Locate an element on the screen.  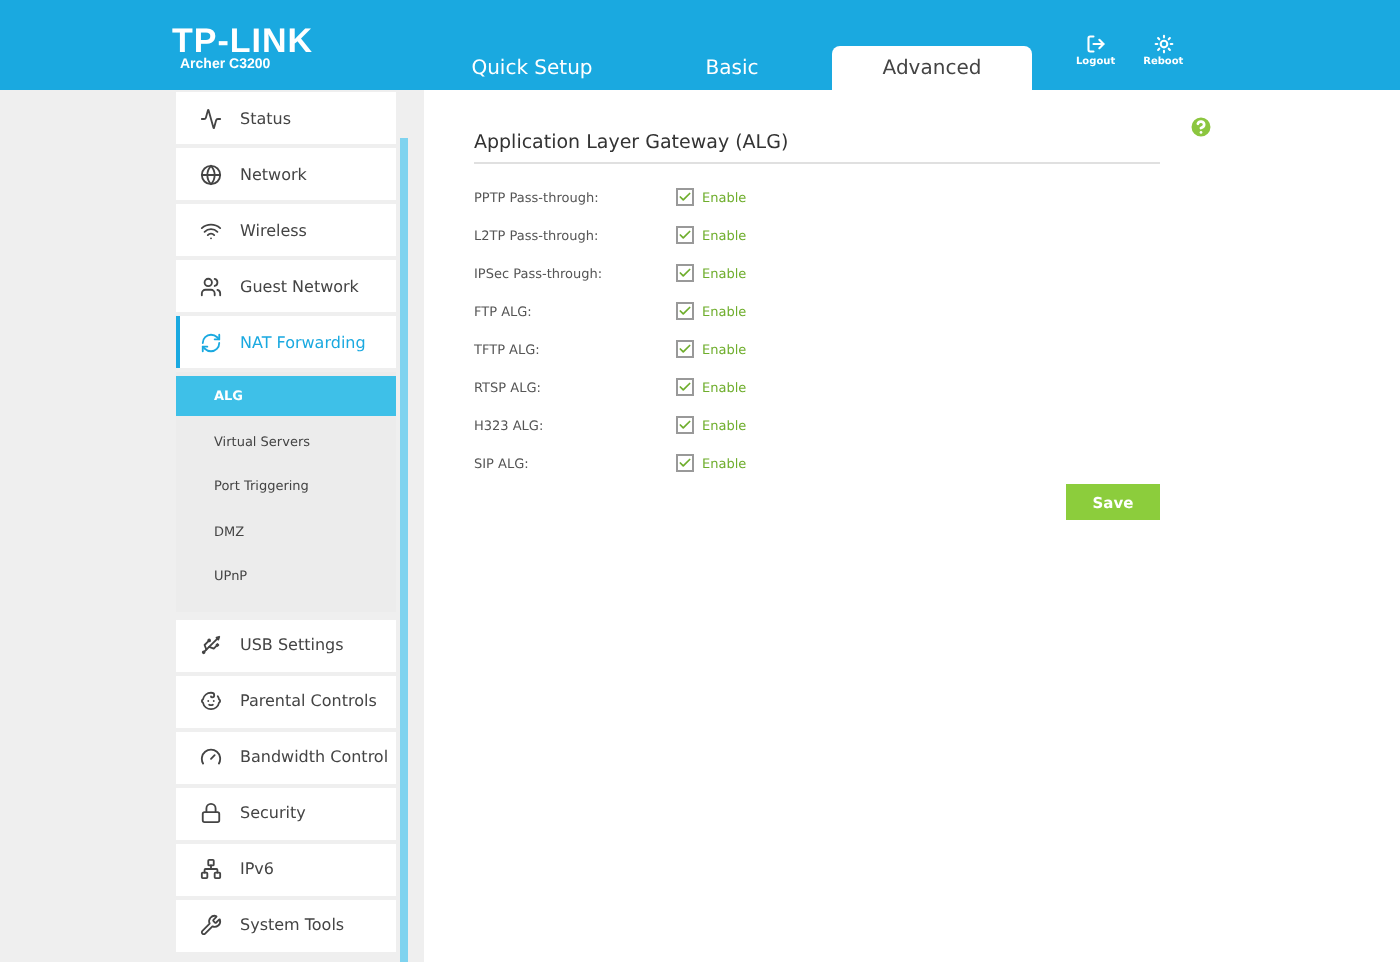
sidebar-item: USB Settings is located at coordinates (286, 645).